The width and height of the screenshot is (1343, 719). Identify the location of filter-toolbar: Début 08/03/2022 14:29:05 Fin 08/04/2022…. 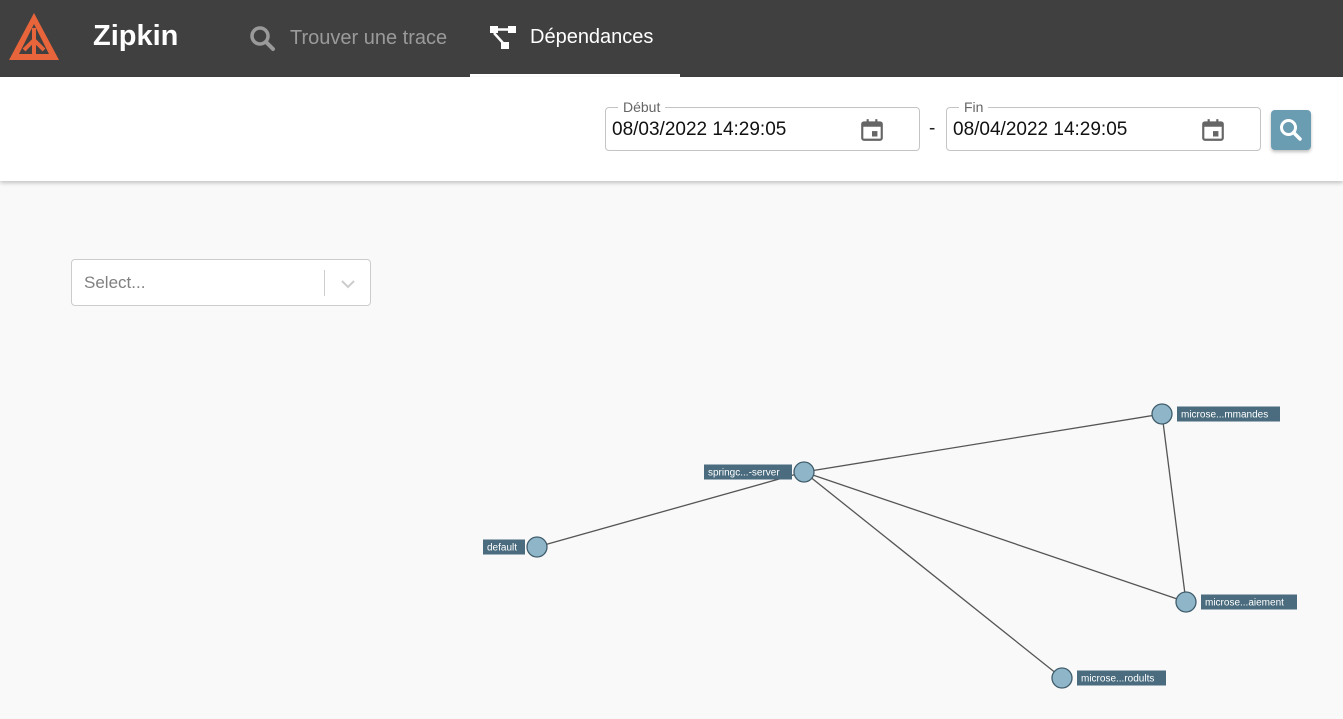
(671, 129).